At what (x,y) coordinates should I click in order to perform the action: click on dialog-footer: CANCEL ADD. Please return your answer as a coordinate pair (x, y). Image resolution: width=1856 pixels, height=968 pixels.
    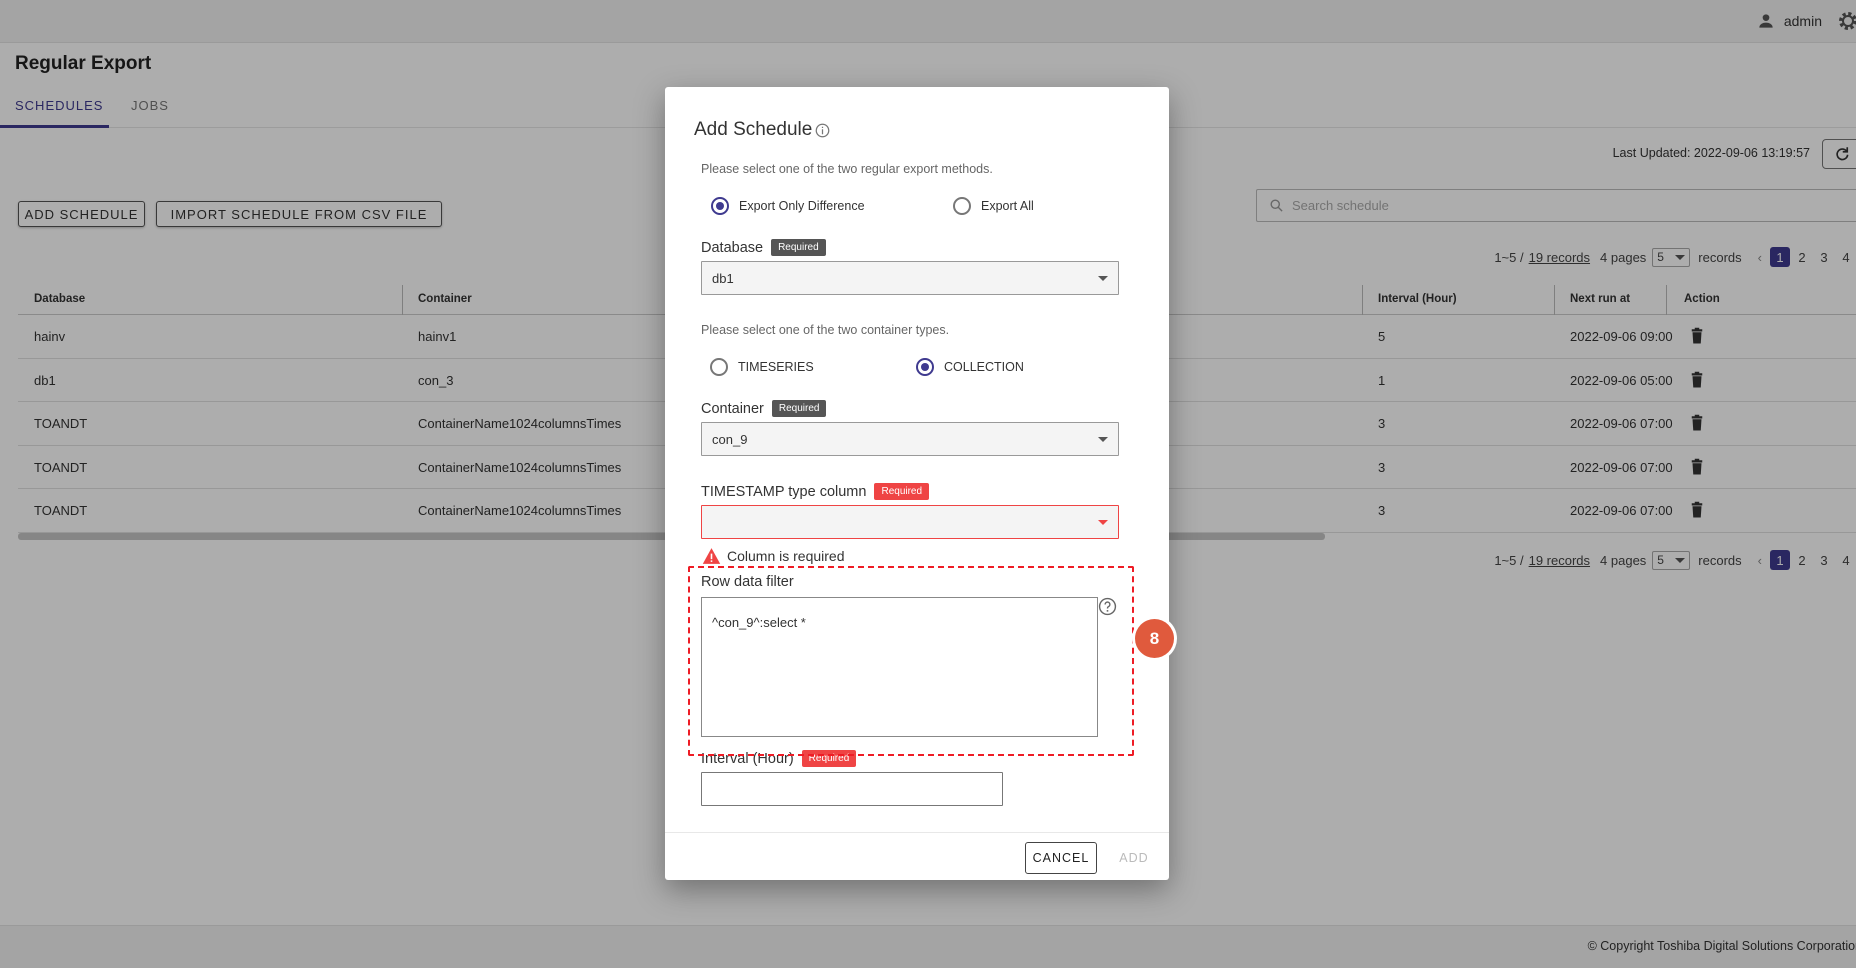
    Looking at the image, I should click on (917, 856).